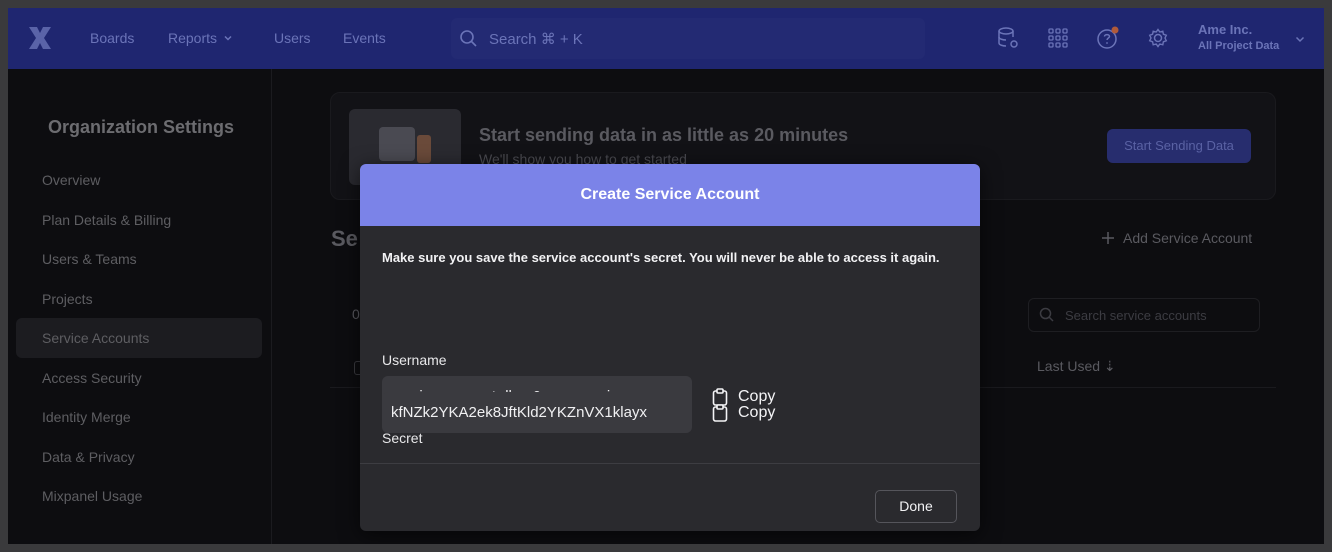 The image size is (1332, 552). What do you see at coordinates (40, 38) in the screenshot?
I see `mixpanel-logo-icon` at bounding box center [40, 38].